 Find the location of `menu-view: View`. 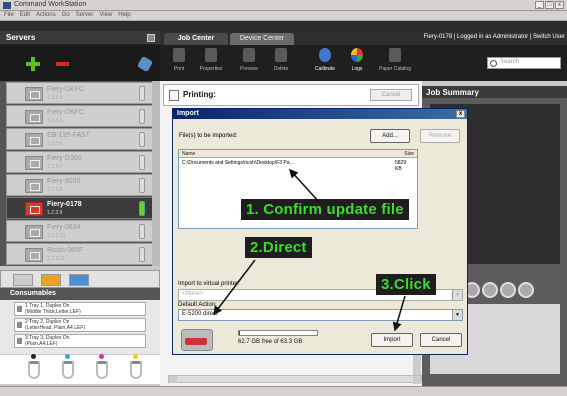

menu-view: View is located at coordinates (105, 15).